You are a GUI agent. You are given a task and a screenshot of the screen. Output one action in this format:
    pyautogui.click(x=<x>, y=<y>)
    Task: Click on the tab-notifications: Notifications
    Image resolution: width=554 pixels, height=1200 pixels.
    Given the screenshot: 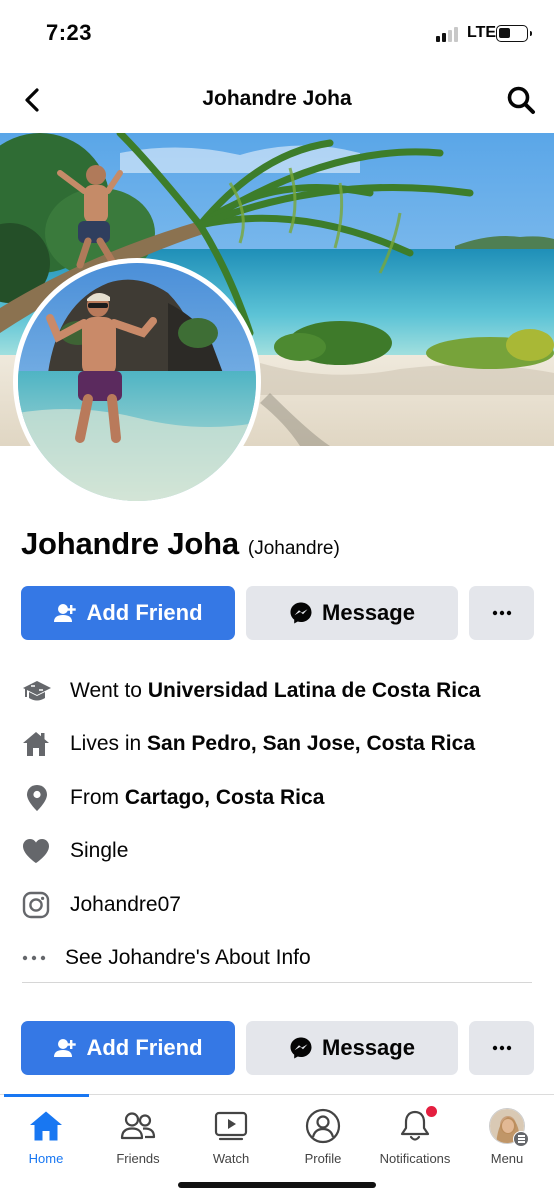 What is the action you would take?
    pyautogui.click(x=415, y=1133)
    